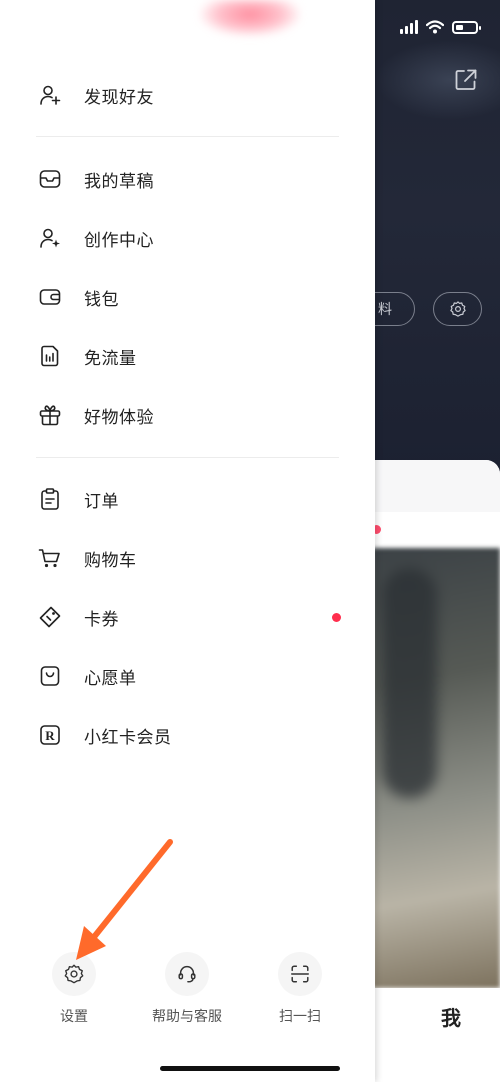 Image resolution: width=500 pixels, height=1082 pixels. Describe the element at coordinates (187, 558) in the screenshot. I see `menu-item-cart: 购物车` at that location.